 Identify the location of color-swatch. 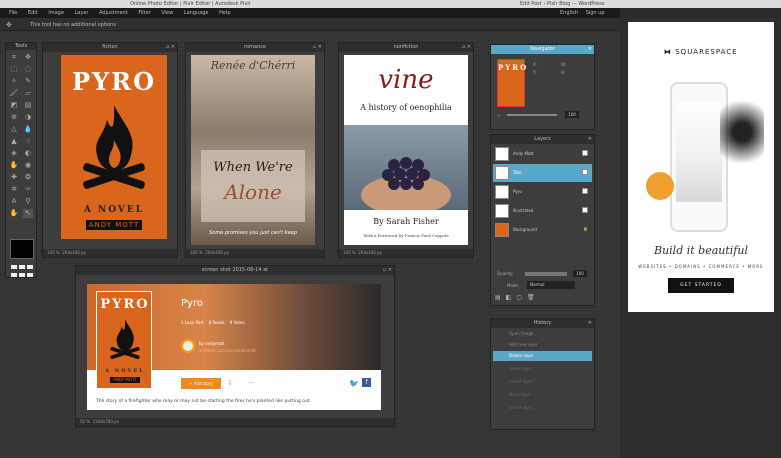
(22, 249).